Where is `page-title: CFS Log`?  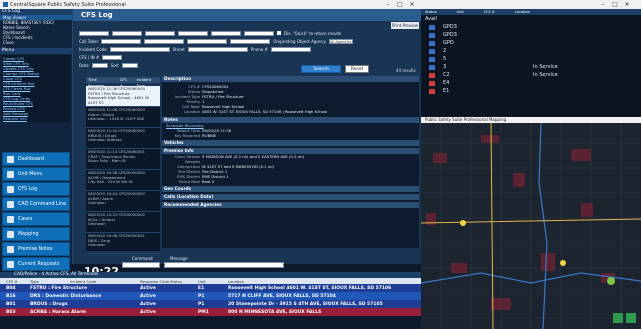 page-title: CFS Log is located at coordinates (247, 15).